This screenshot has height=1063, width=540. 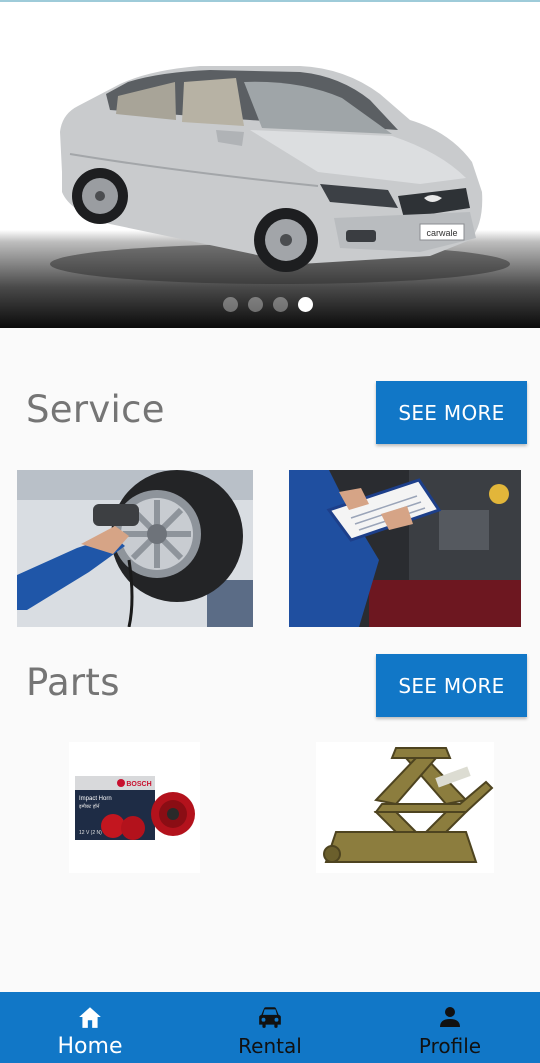 I want to click on nav-home-label: Home, so click(x=90, y=1046).